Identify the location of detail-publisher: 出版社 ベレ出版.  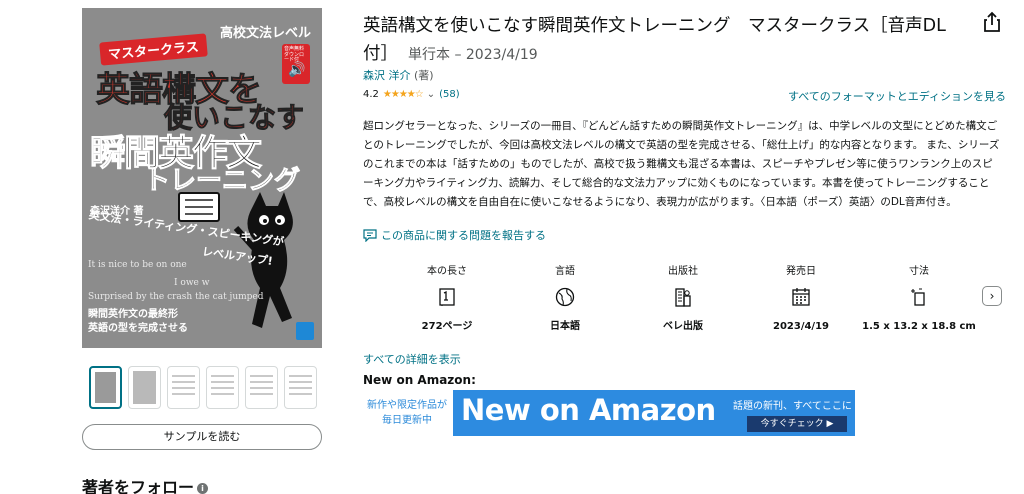
(683, 298).